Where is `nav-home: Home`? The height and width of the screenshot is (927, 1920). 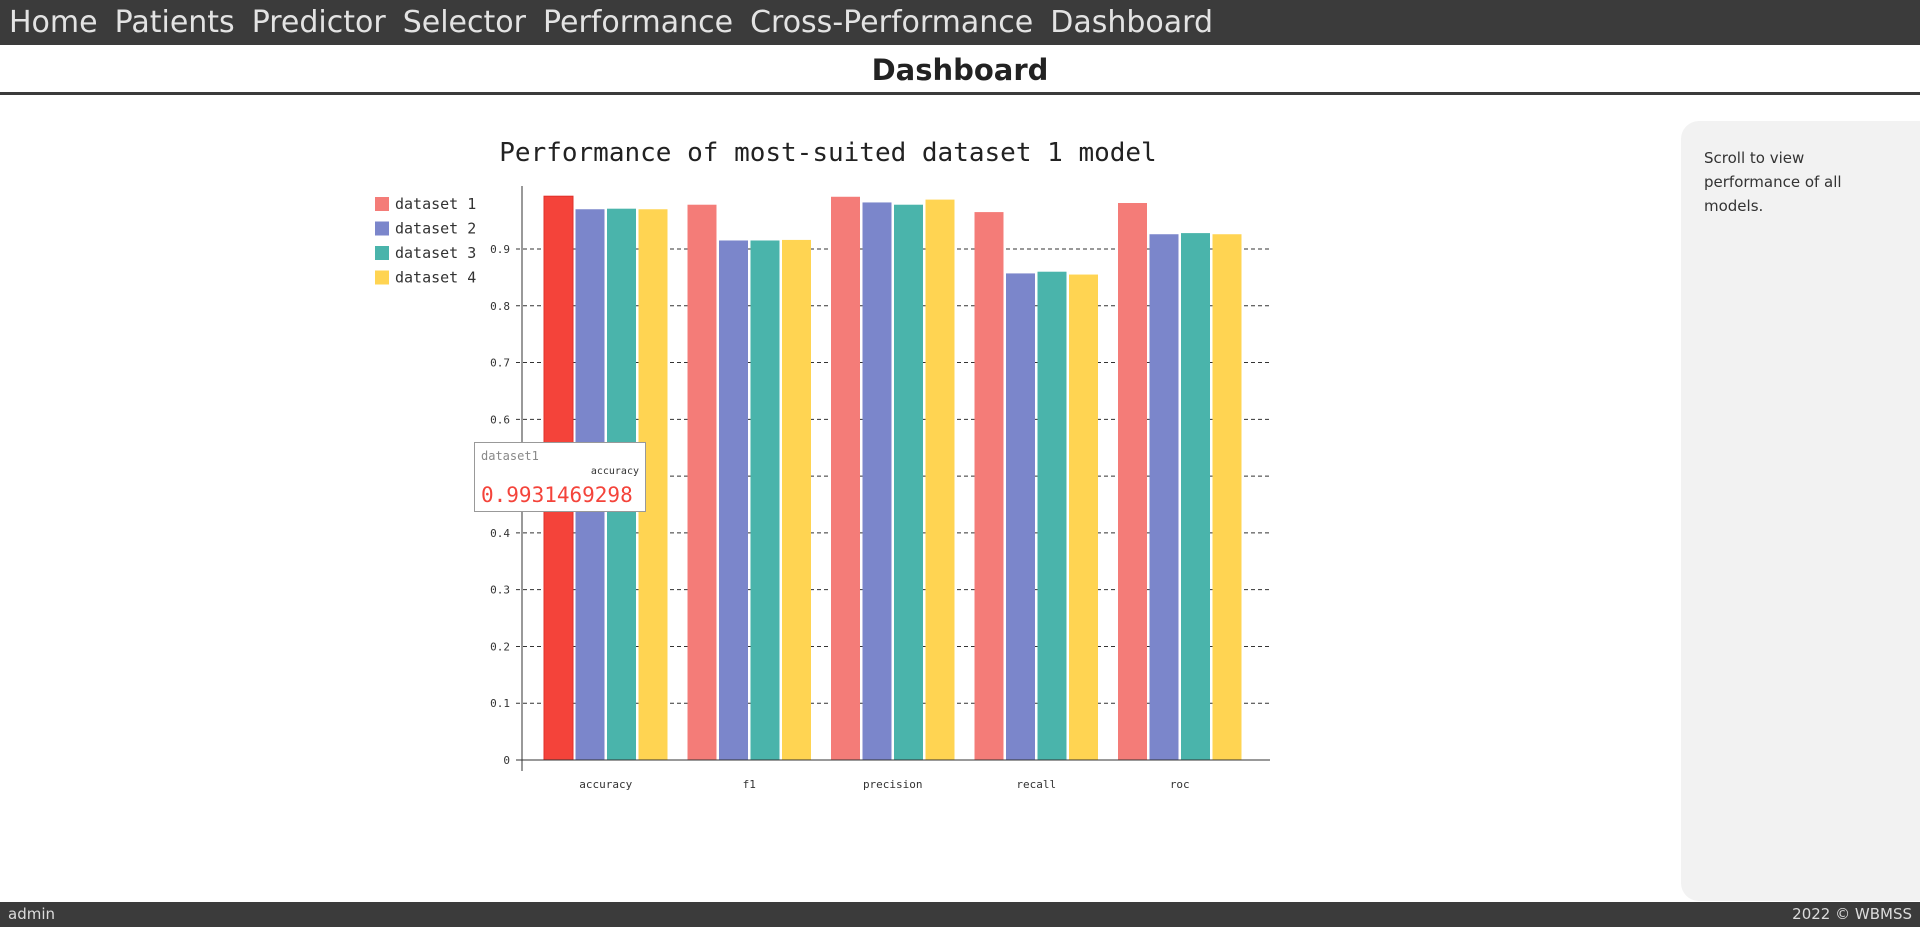
nav-home: Home is located at coordinates (53, 22).